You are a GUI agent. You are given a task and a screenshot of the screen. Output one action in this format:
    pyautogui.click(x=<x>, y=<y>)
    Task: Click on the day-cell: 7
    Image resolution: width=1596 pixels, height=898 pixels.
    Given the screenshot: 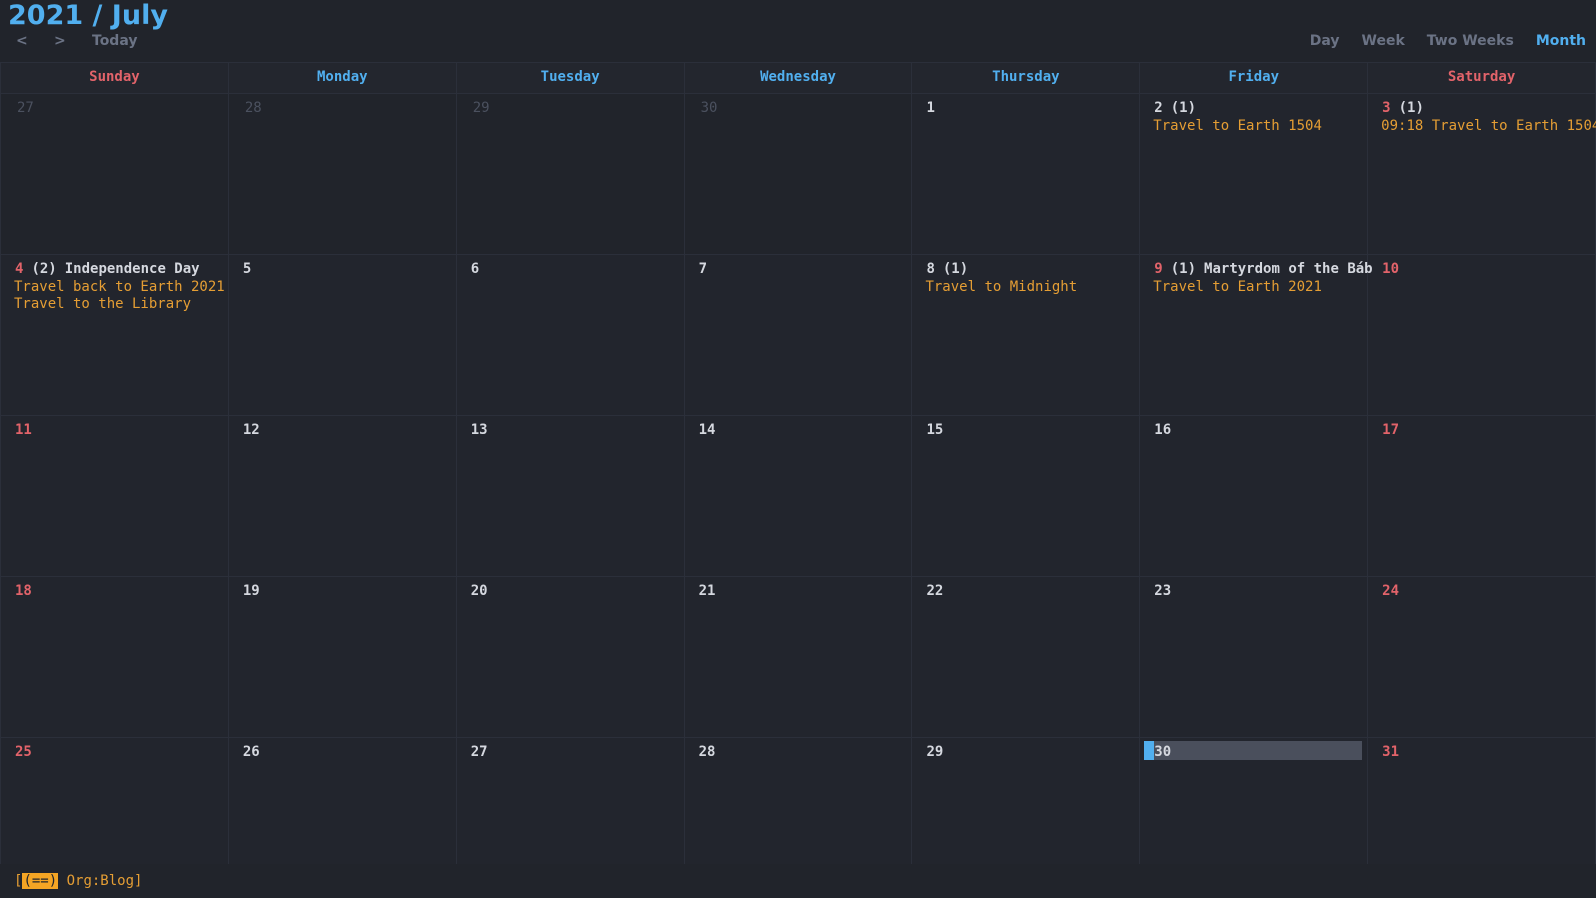 What is the action you would take?
    pyautogui.click(x=798, y=335)
    